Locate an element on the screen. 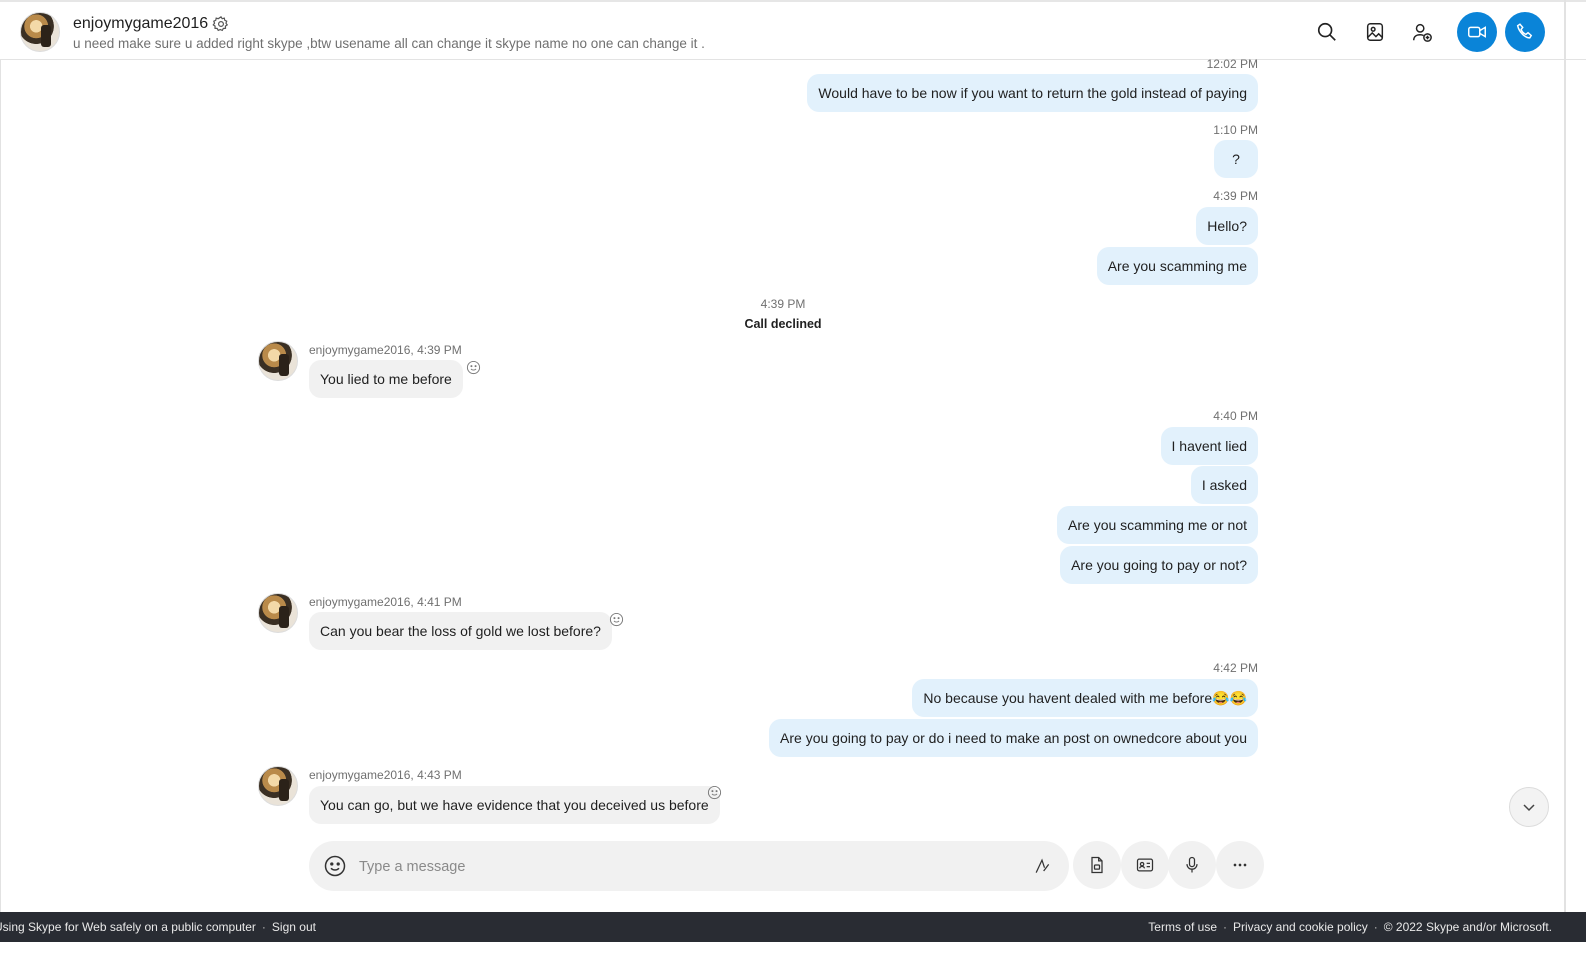 The image size is (1586, 958). message-timestamp: 4:42 PM is located at coordinates (1235, 668).